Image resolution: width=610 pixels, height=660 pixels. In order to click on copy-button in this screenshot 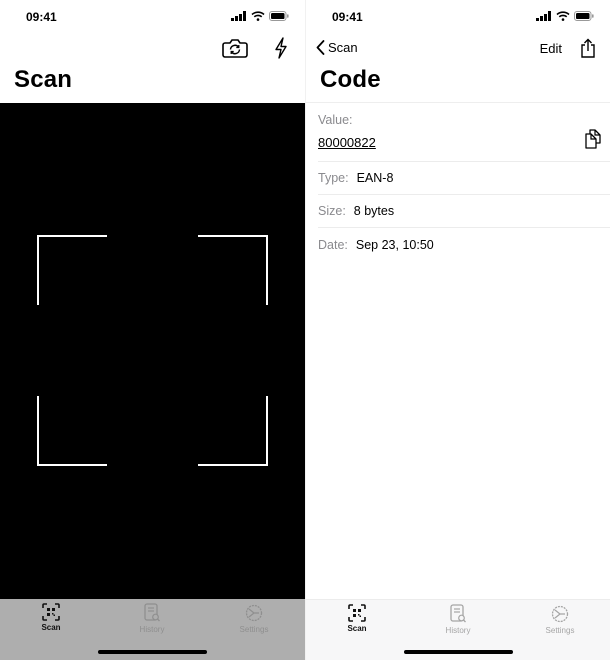, I will do `click(593, 139)`.